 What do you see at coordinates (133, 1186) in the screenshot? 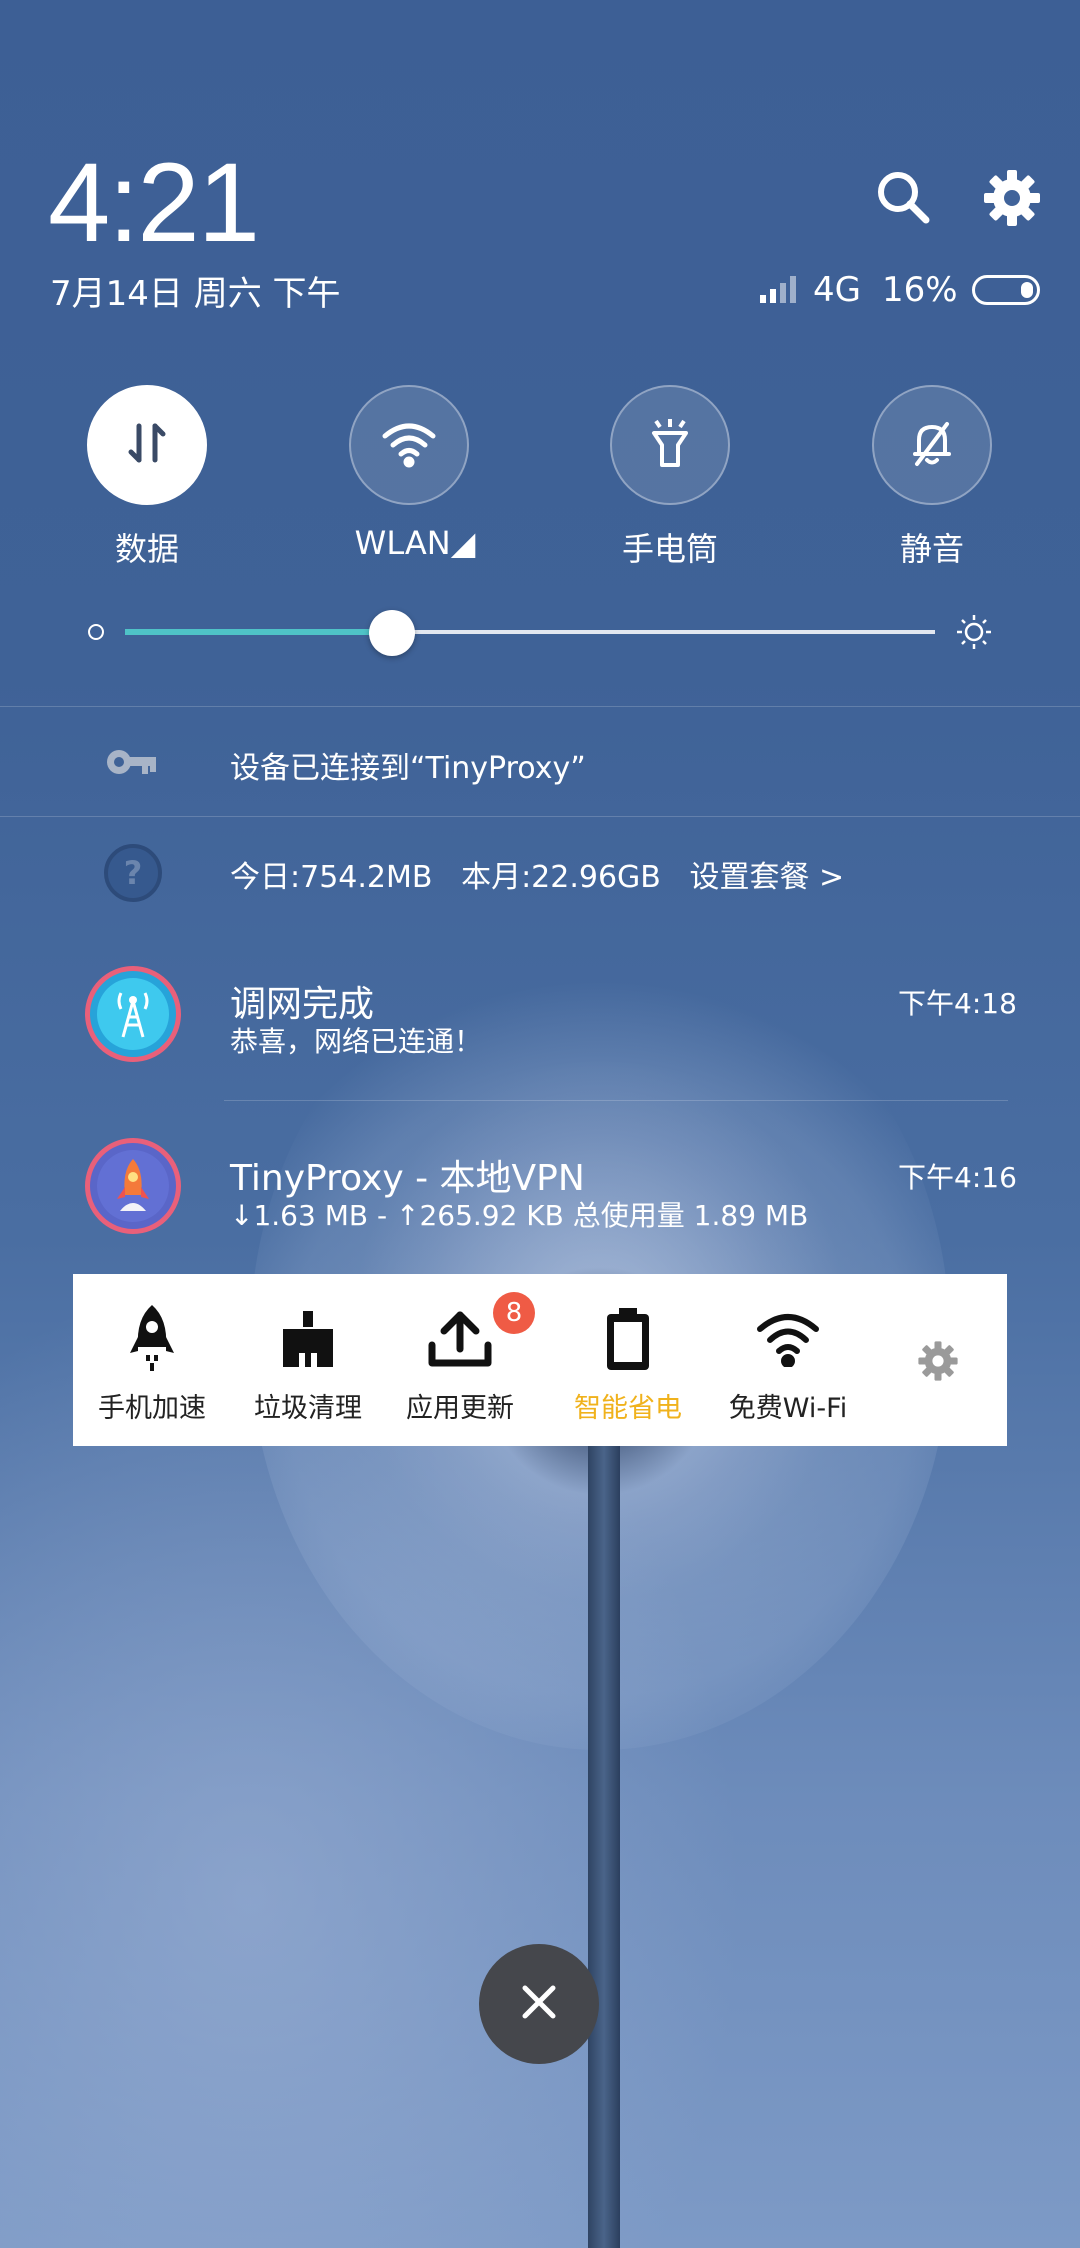
I see `rocket-app-icon` at bounding box center [133, 1186].